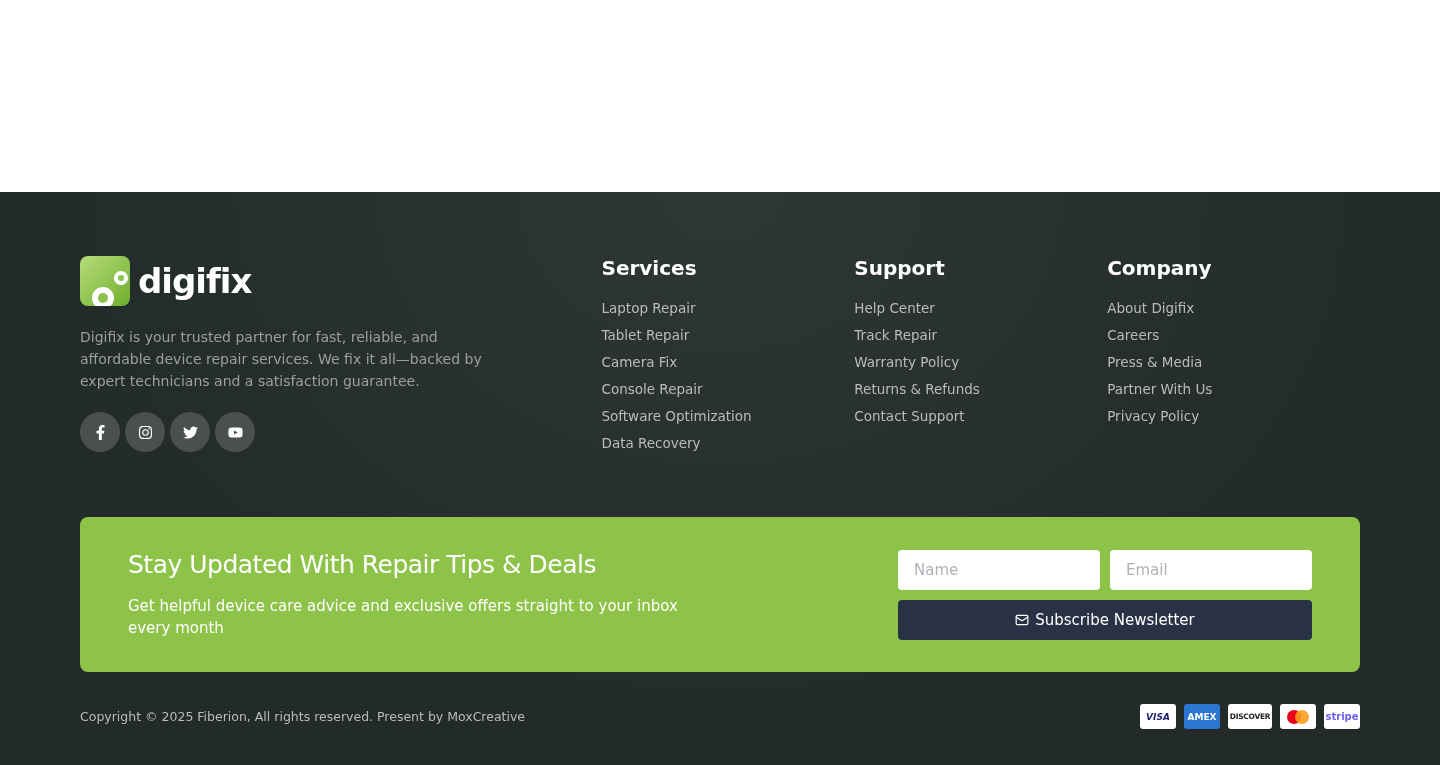 This screenshot has height=765, width=1440. Describe the element at coordinates (896, 335) in the screenshot. I see `footer-link: Track Repair` at that location.